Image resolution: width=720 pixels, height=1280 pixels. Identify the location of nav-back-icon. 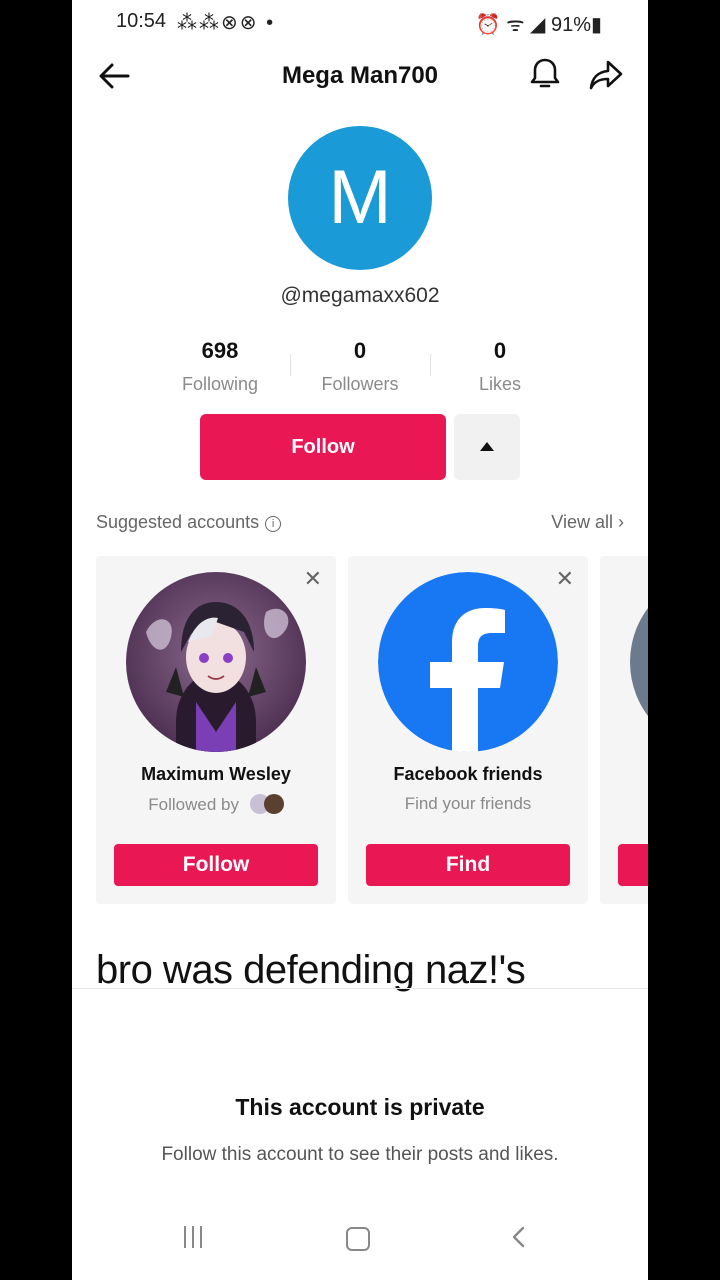
(519, 1237).